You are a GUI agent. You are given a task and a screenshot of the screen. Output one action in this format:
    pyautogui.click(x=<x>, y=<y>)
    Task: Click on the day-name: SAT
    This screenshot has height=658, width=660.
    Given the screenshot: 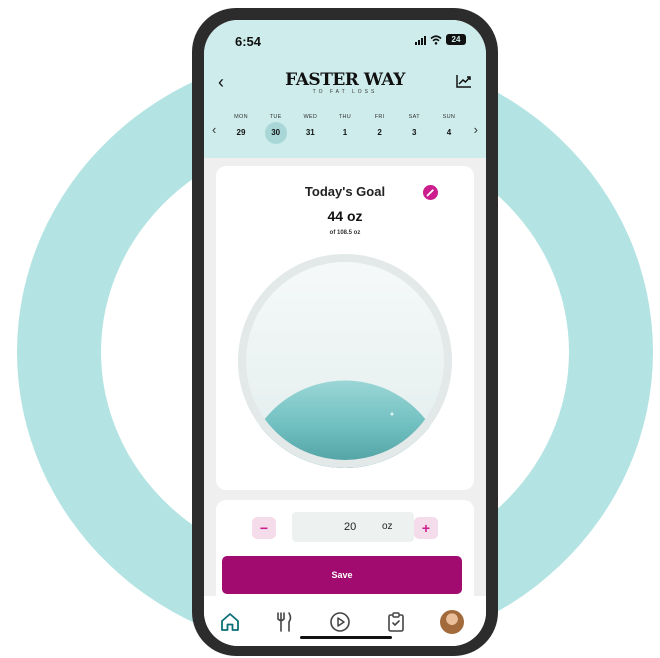 What is the action you would take?
    pyautogui.click(x=414, y=117)
    